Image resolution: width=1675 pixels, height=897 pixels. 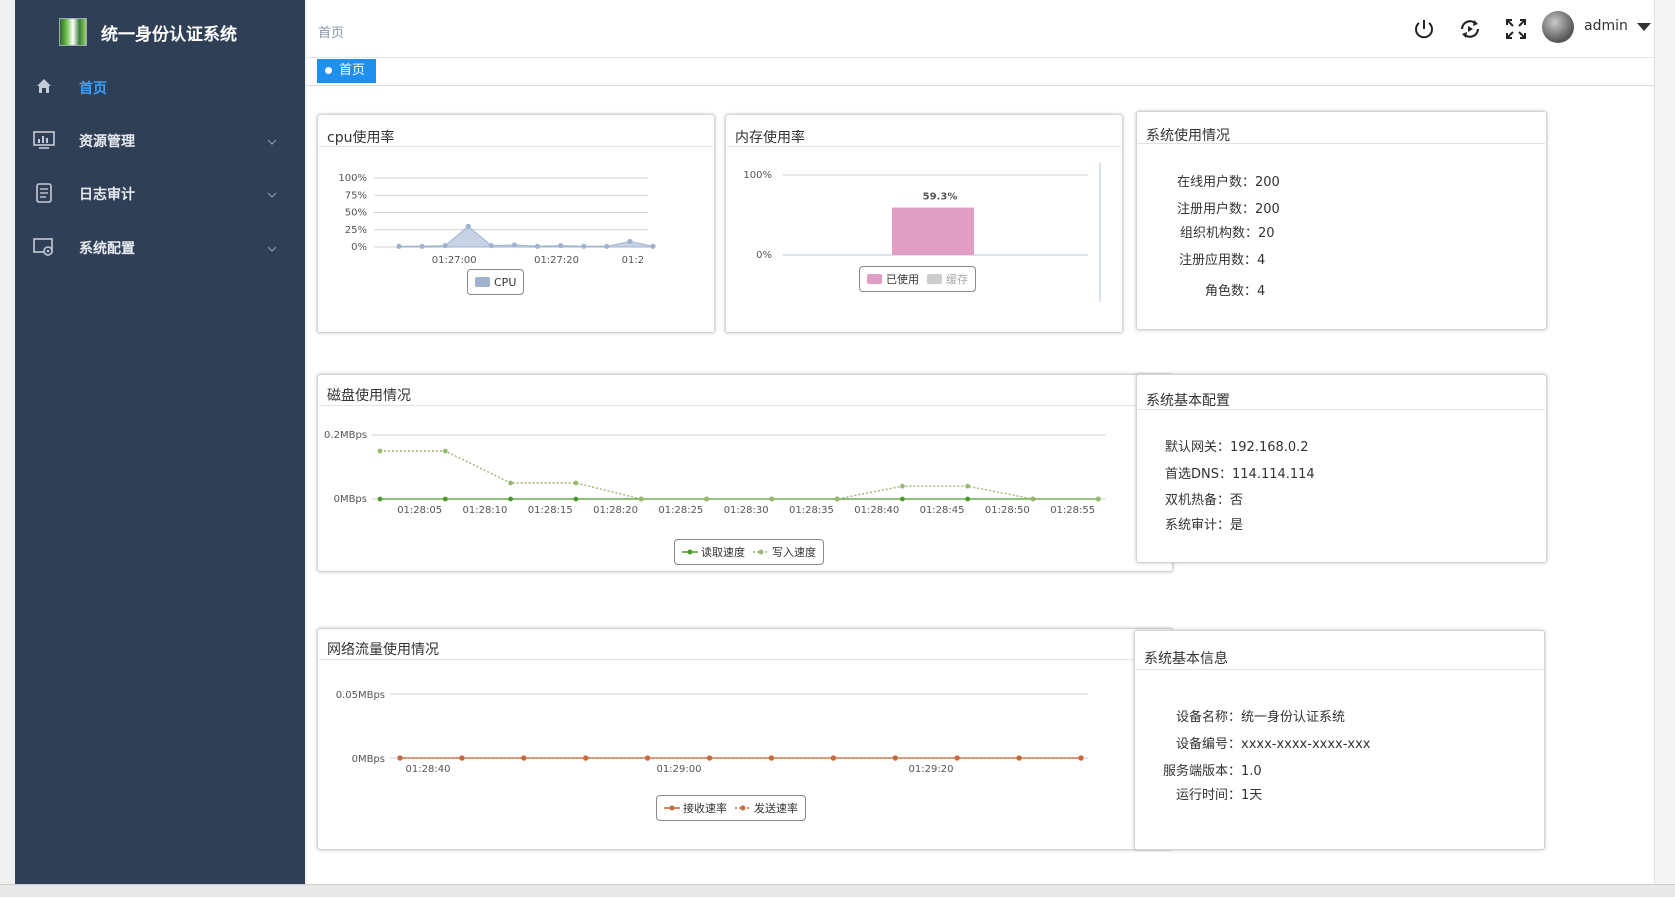 I want to click on info-label: 服务端版本：, so click(x=1202, y=771).